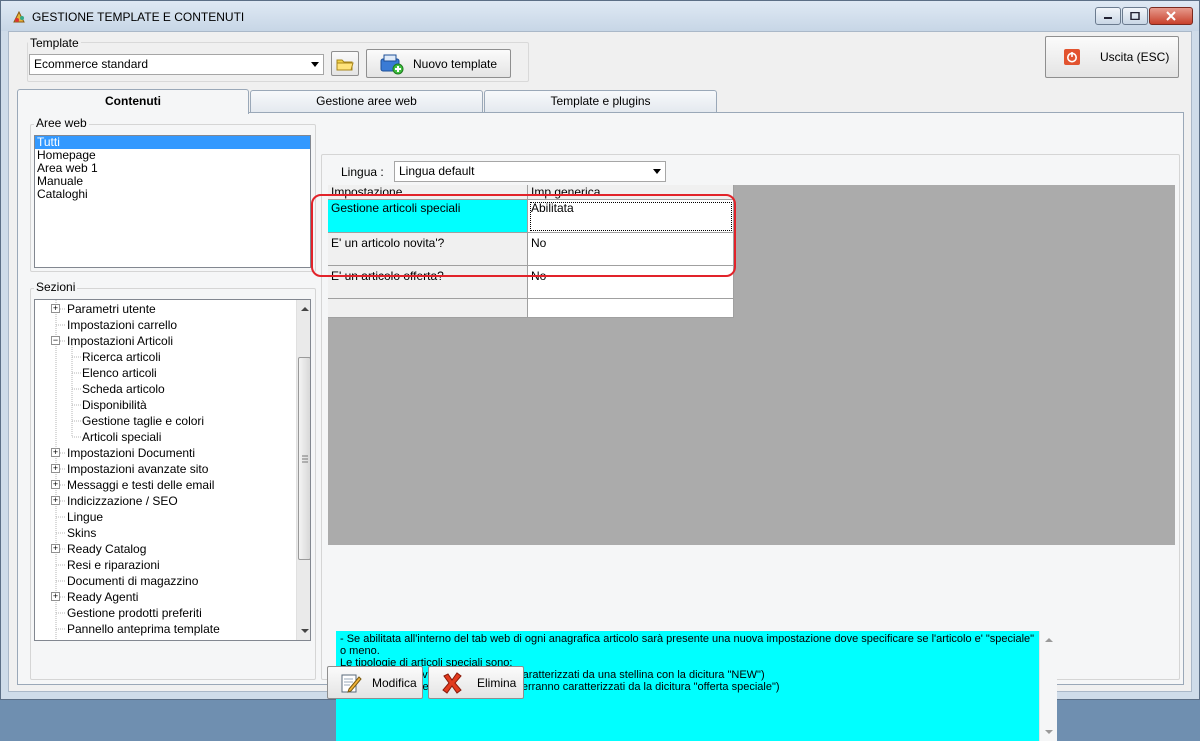 Image resolution: width=1200 pixels, height=741 pixels. I want to click on tree-item-label: Impostazioni avanzate sito, so click(138, 469).